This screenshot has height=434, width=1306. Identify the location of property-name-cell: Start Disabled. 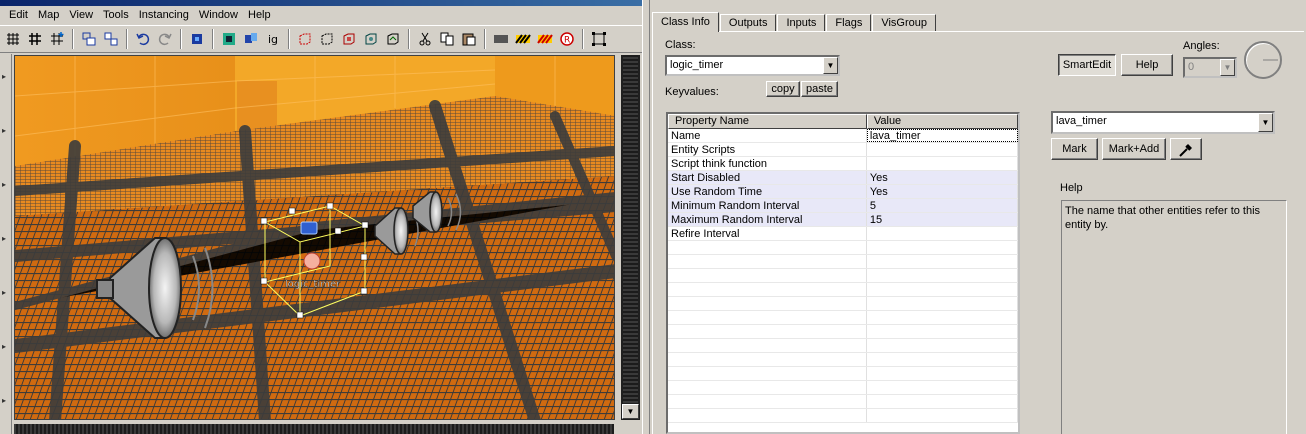
(767, 177).